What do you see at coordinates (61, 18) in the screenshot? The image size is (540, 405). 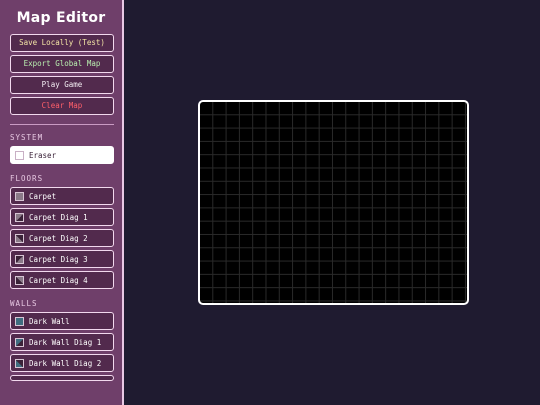 I see `editor-title: Map Editor` at bounding box center [61, 18].